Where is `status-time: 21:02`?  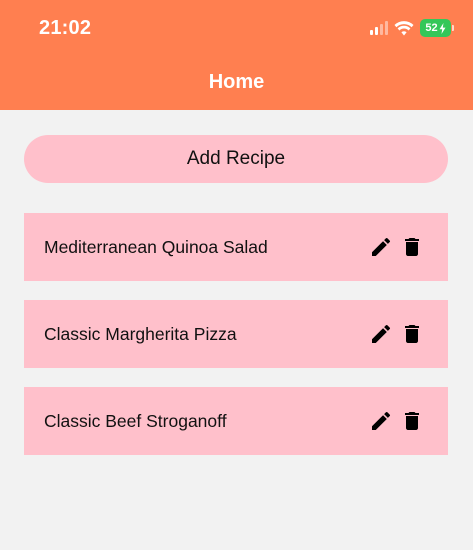 status-time: 21:02 is located at coordinates (65, 28).